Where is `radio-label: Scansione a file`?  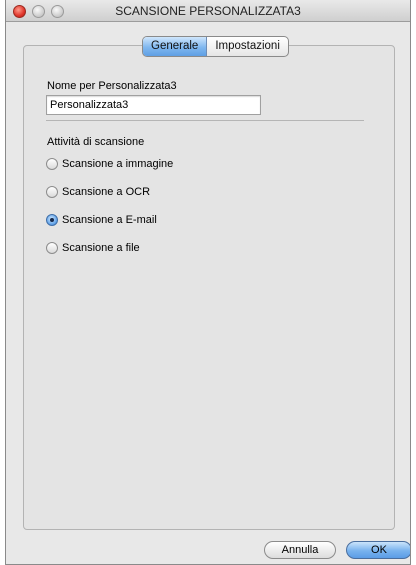
radio-label: Scansione a file is located at coordinates (101, 248).